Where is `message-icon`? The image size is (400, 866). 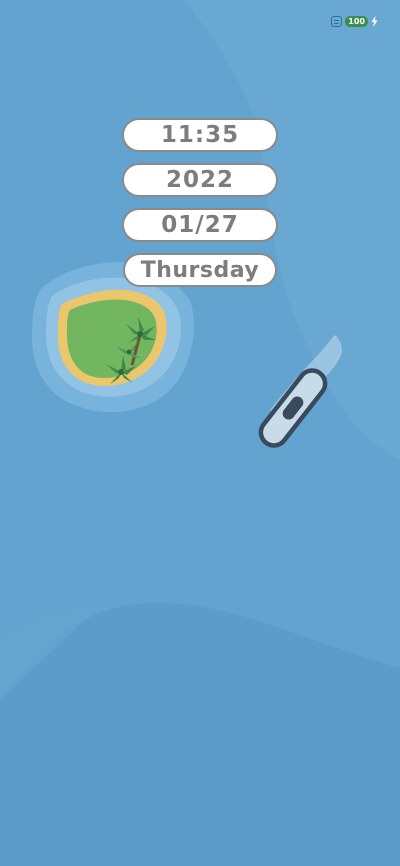 message-icon is located at coordinates (337, 21).